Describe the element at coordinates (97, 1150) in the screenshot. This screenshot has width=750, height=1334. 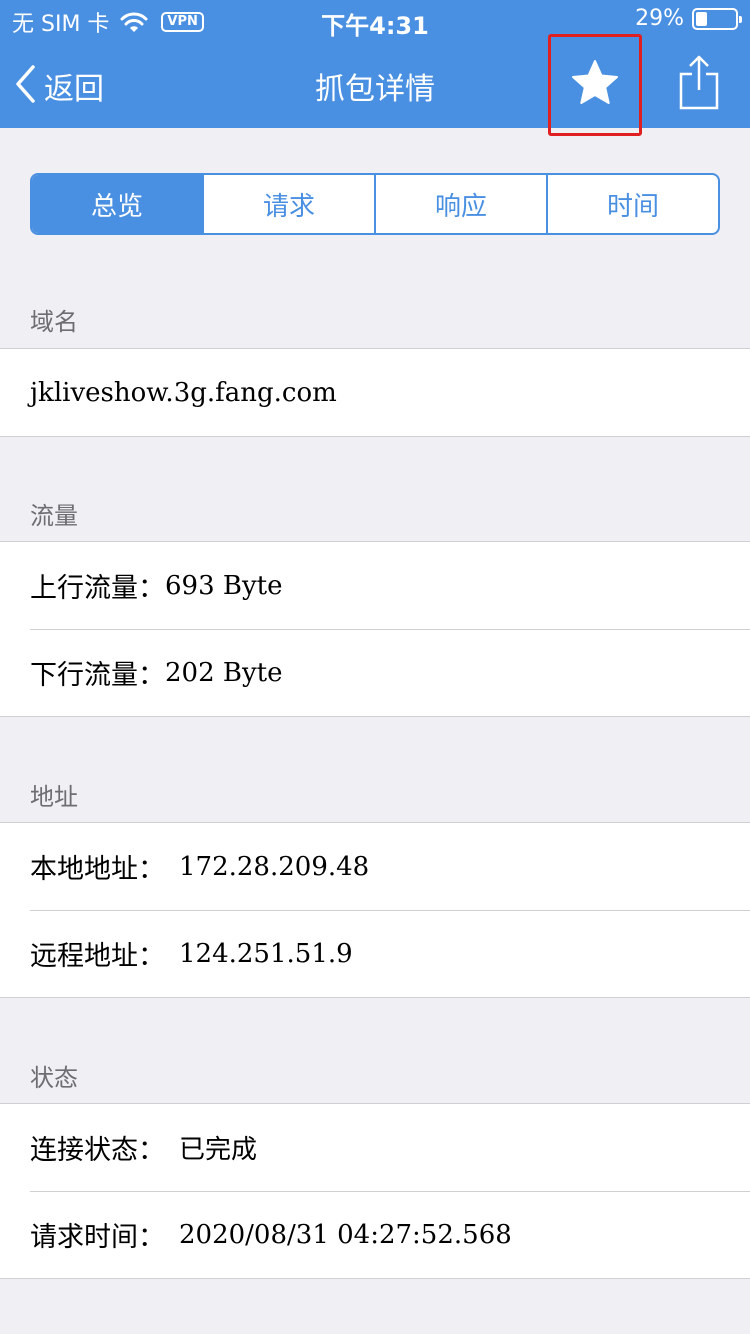
I see `connection-status-label: 连接状态：` at that location.